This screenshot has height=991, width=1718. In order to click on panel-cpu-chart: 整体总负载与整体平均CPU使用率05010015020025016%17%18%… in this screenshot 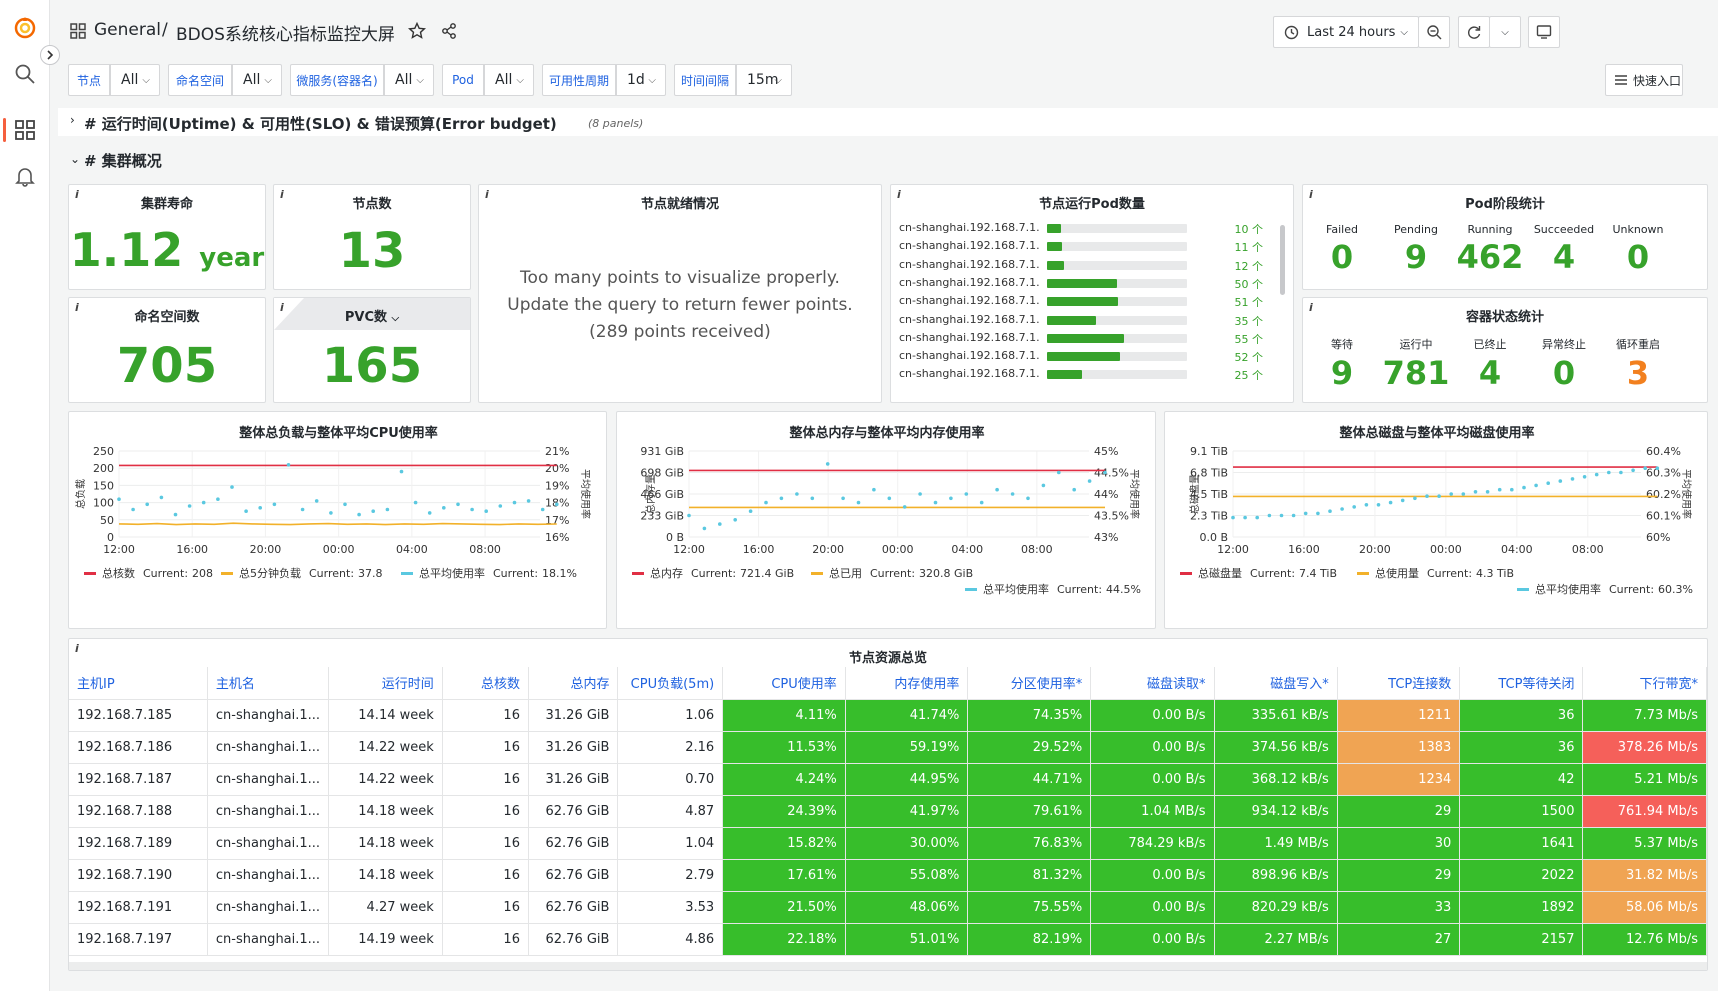, I will do `click(337, 520)`.